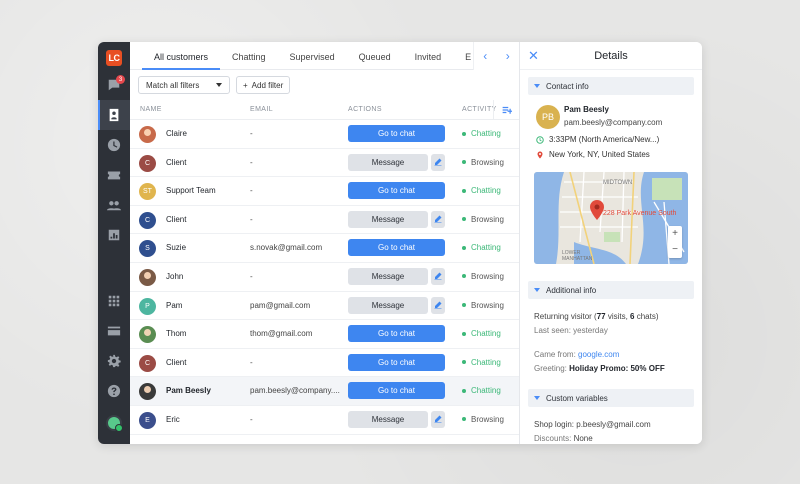 The width and height of the screenshot is (800, 484). Describe the element at coordinates (312, 60) in the screenshot. I see `tab-supervised: Supervised` at that location.